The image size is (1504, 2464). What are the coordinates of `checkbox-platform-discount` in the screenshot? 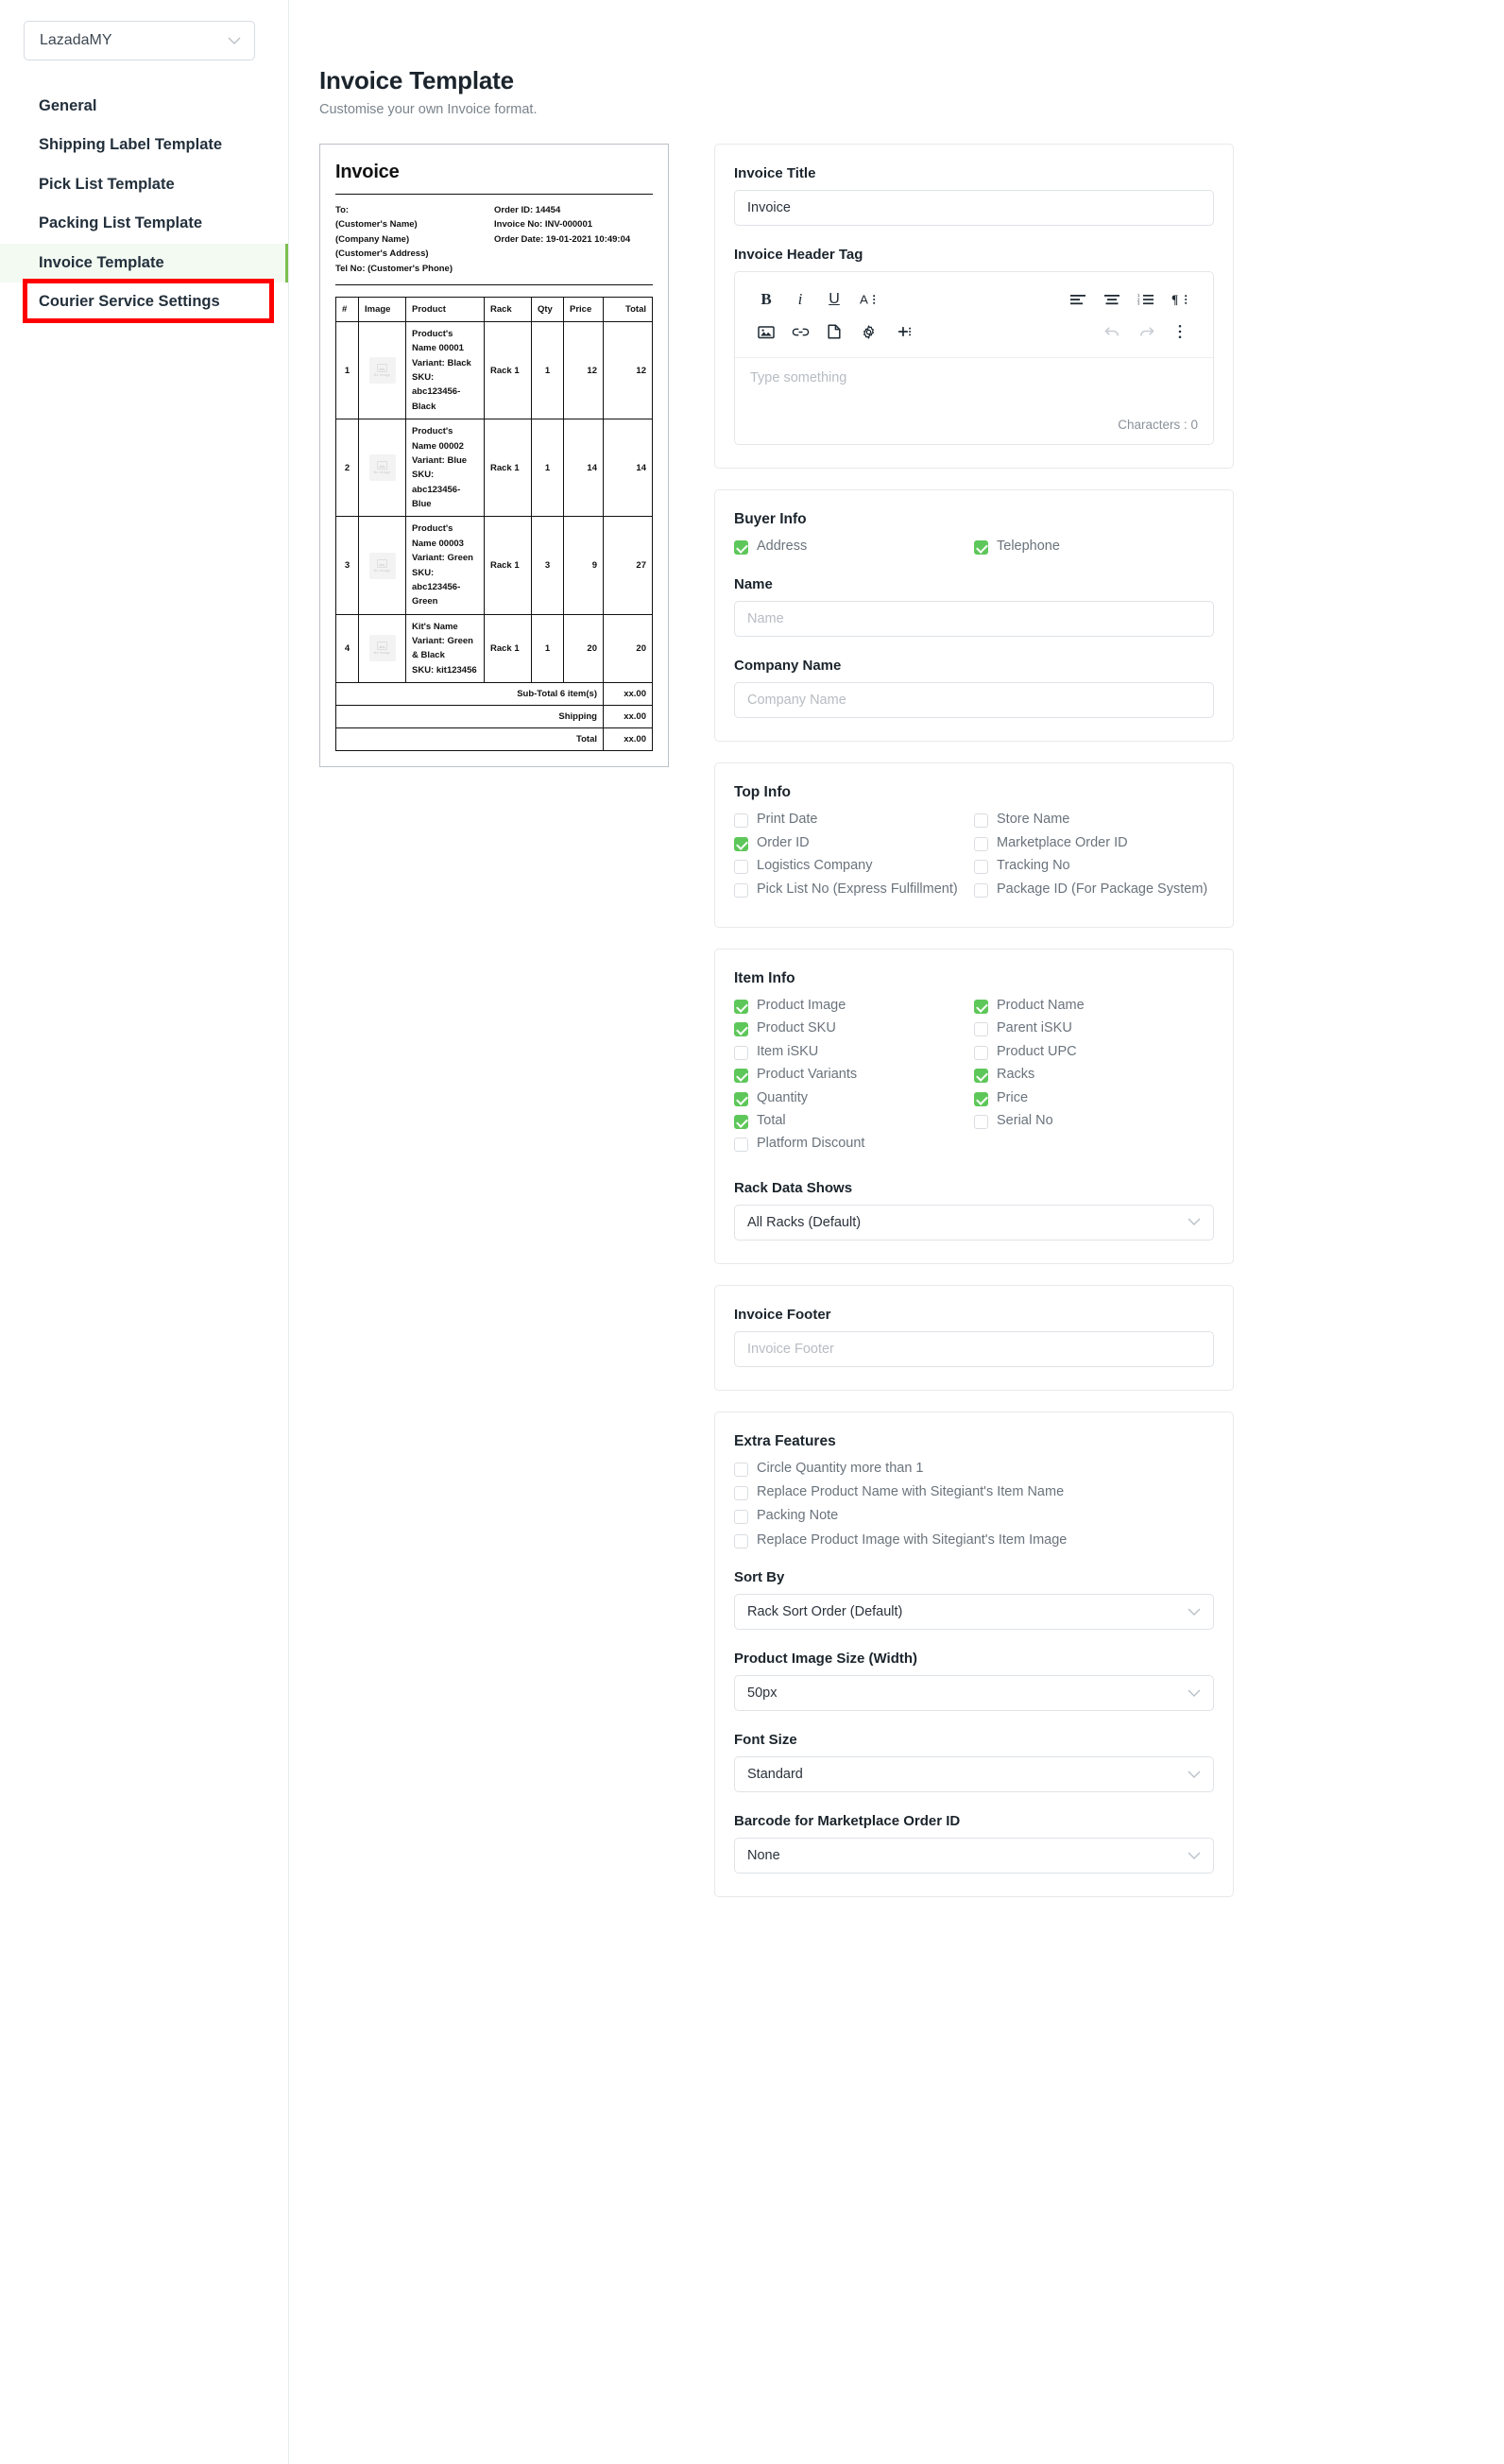 It's located at (741, 1145).